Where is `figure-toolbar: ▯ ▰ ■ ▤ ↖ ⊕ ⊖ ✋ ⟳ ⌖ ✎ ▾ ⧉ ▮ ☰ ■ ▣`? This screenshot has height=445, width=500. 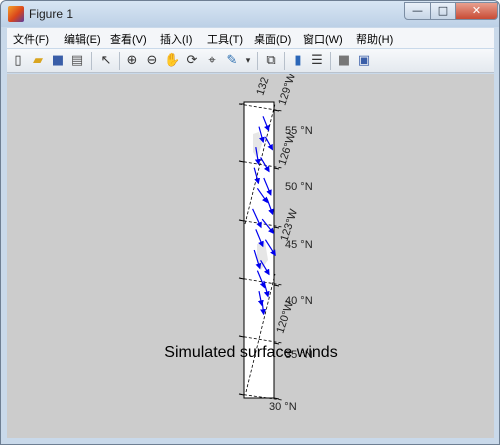
figure-toolbar: ▯ ▰ ■ ▤ ↖ ⊕ ⊖ ✋ ⟳ ⌖ ✎ ▾ ⧉ ▮ ☰ ■ ▣ is located at coordinates (250, 61).